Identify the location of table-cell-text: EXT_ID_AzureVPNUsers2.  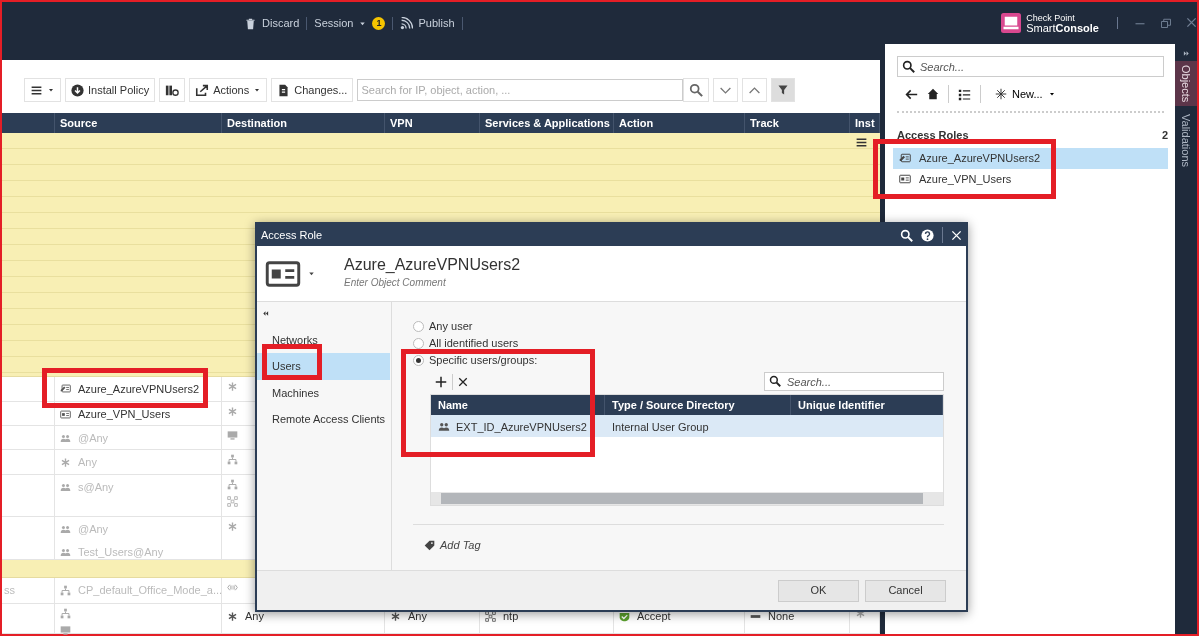
(521, 427).